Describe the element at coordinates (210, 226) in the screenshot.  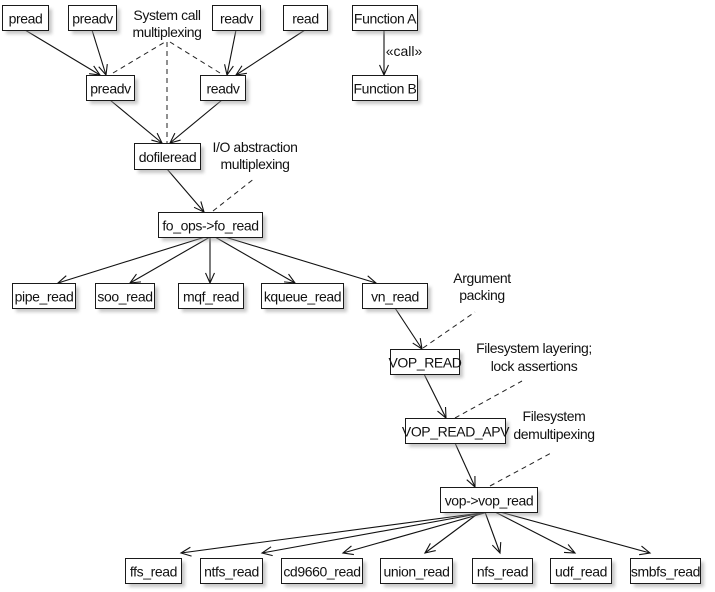
I see `node-label: fo_ops->fo_read` at that location.